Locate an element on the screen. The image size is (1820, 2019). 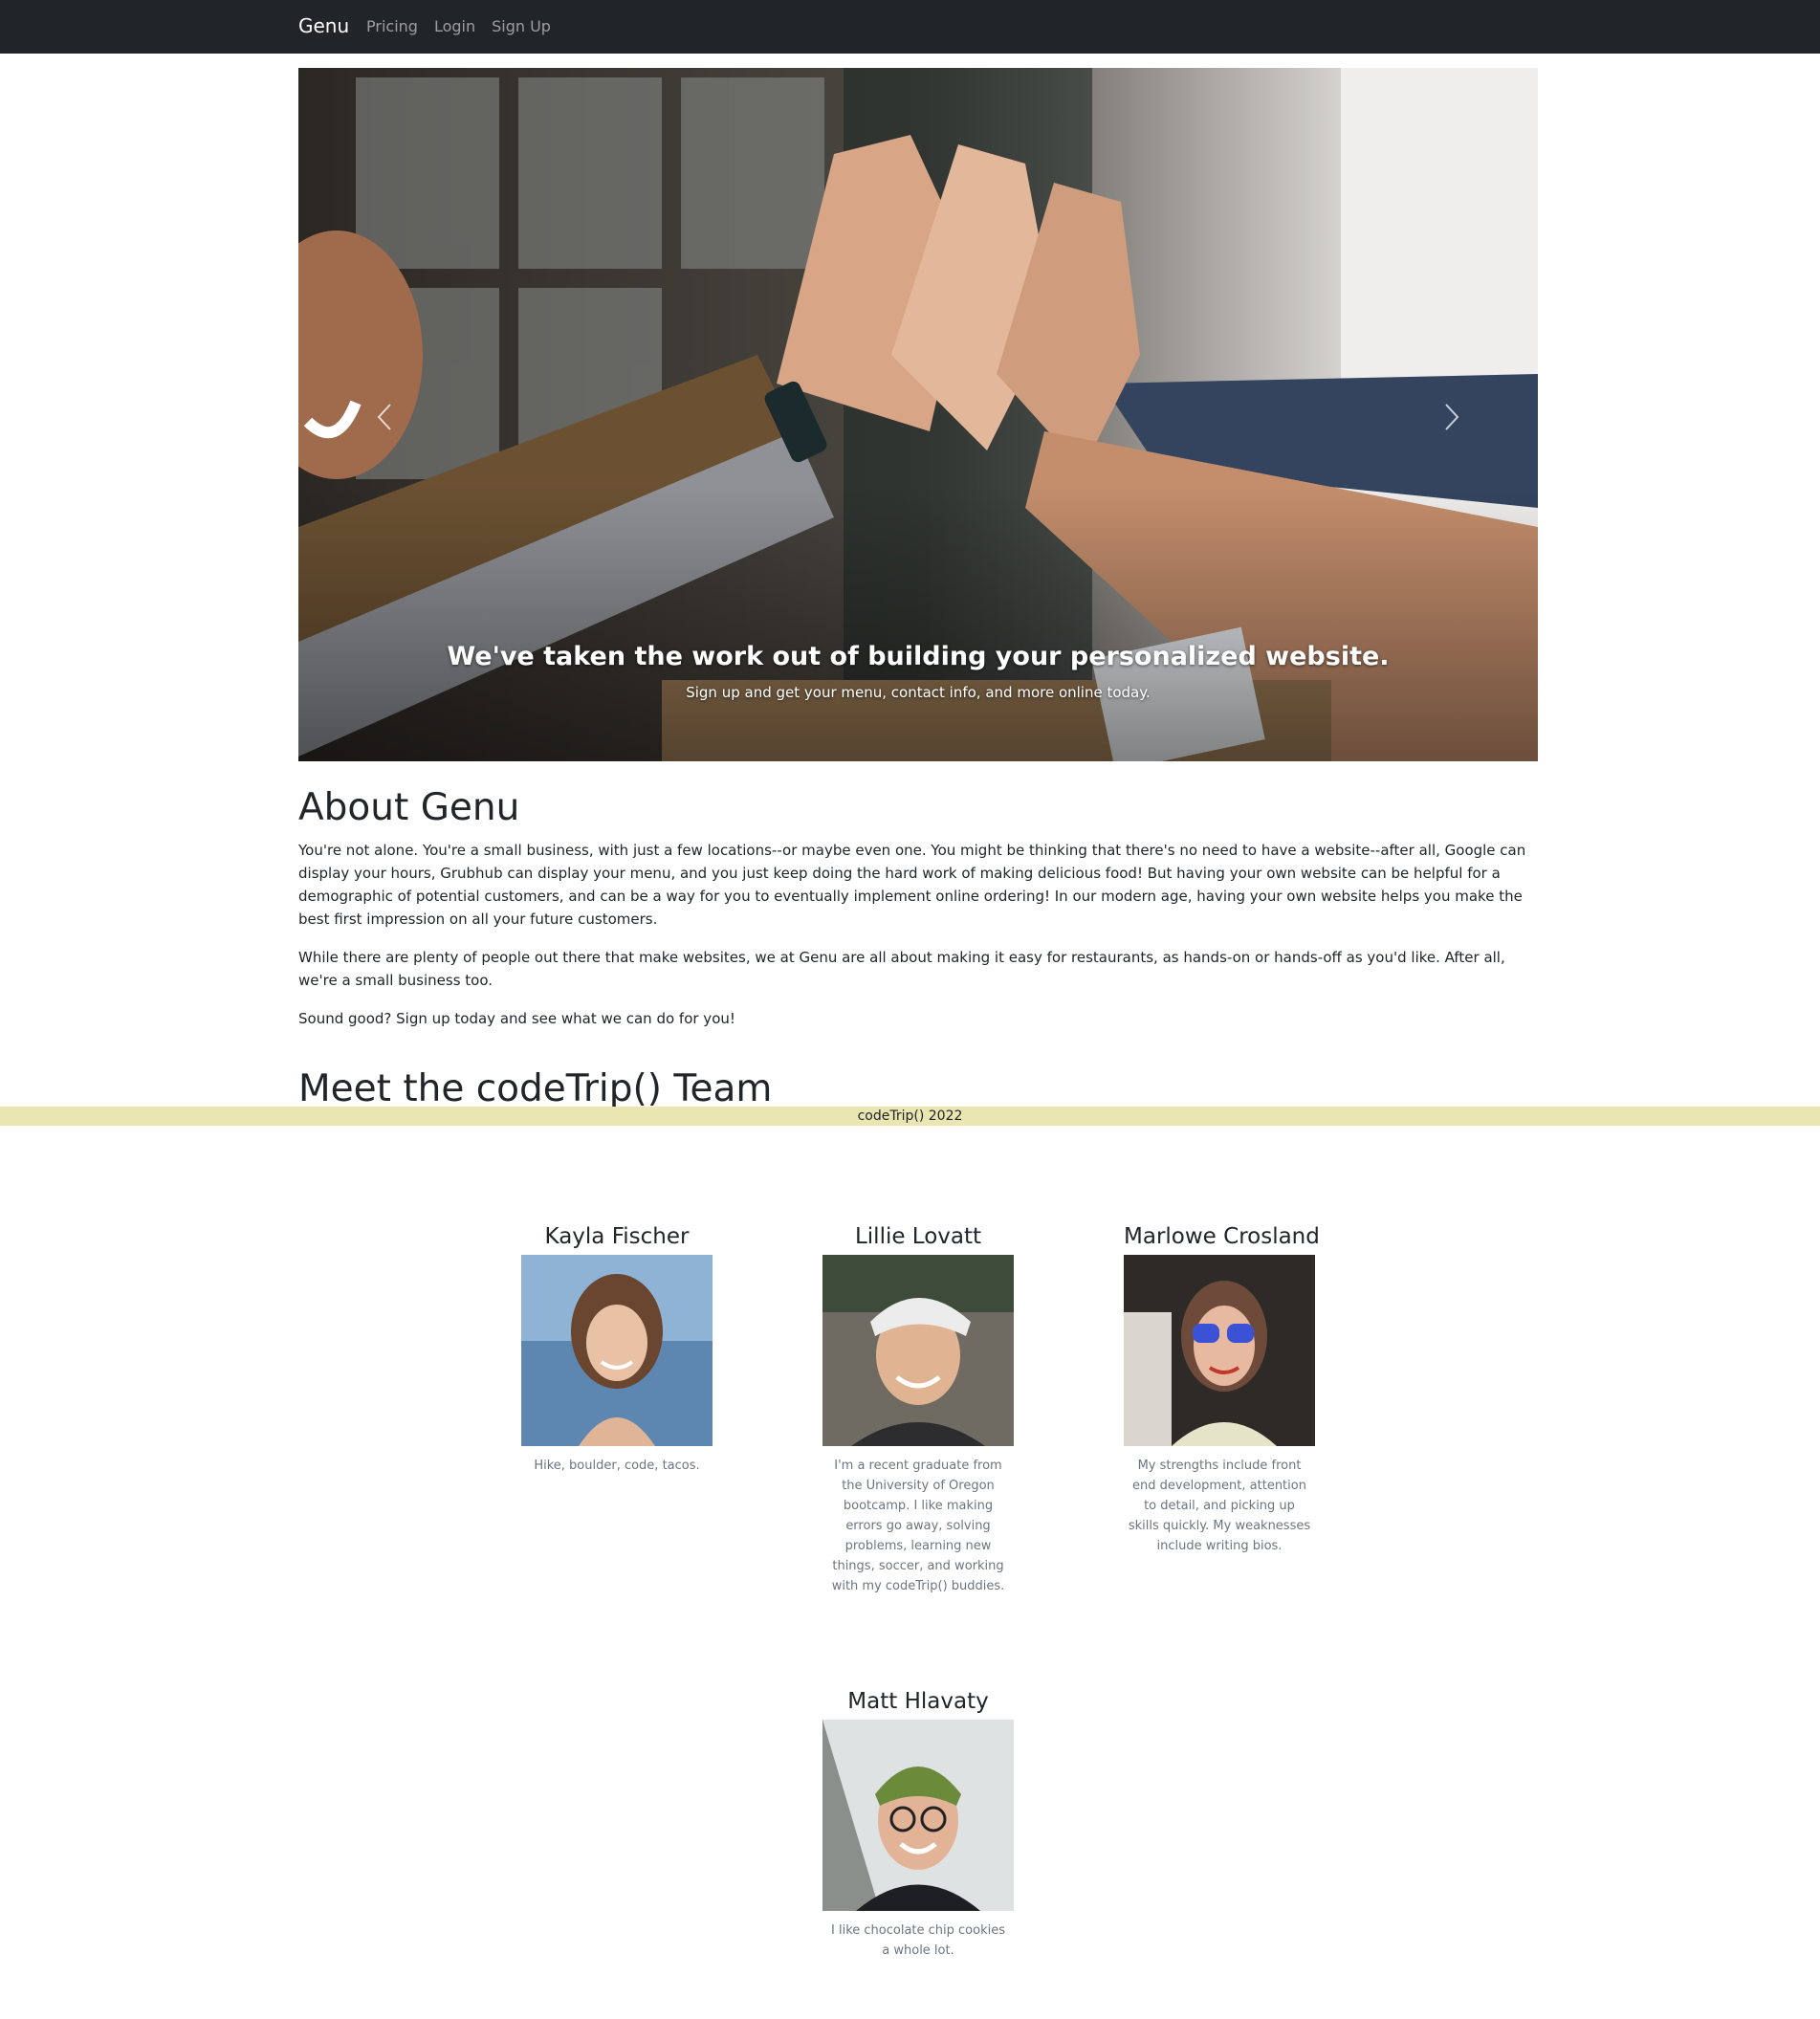
member-name: Kayla Fischer is located at coordinates (617, 1236).